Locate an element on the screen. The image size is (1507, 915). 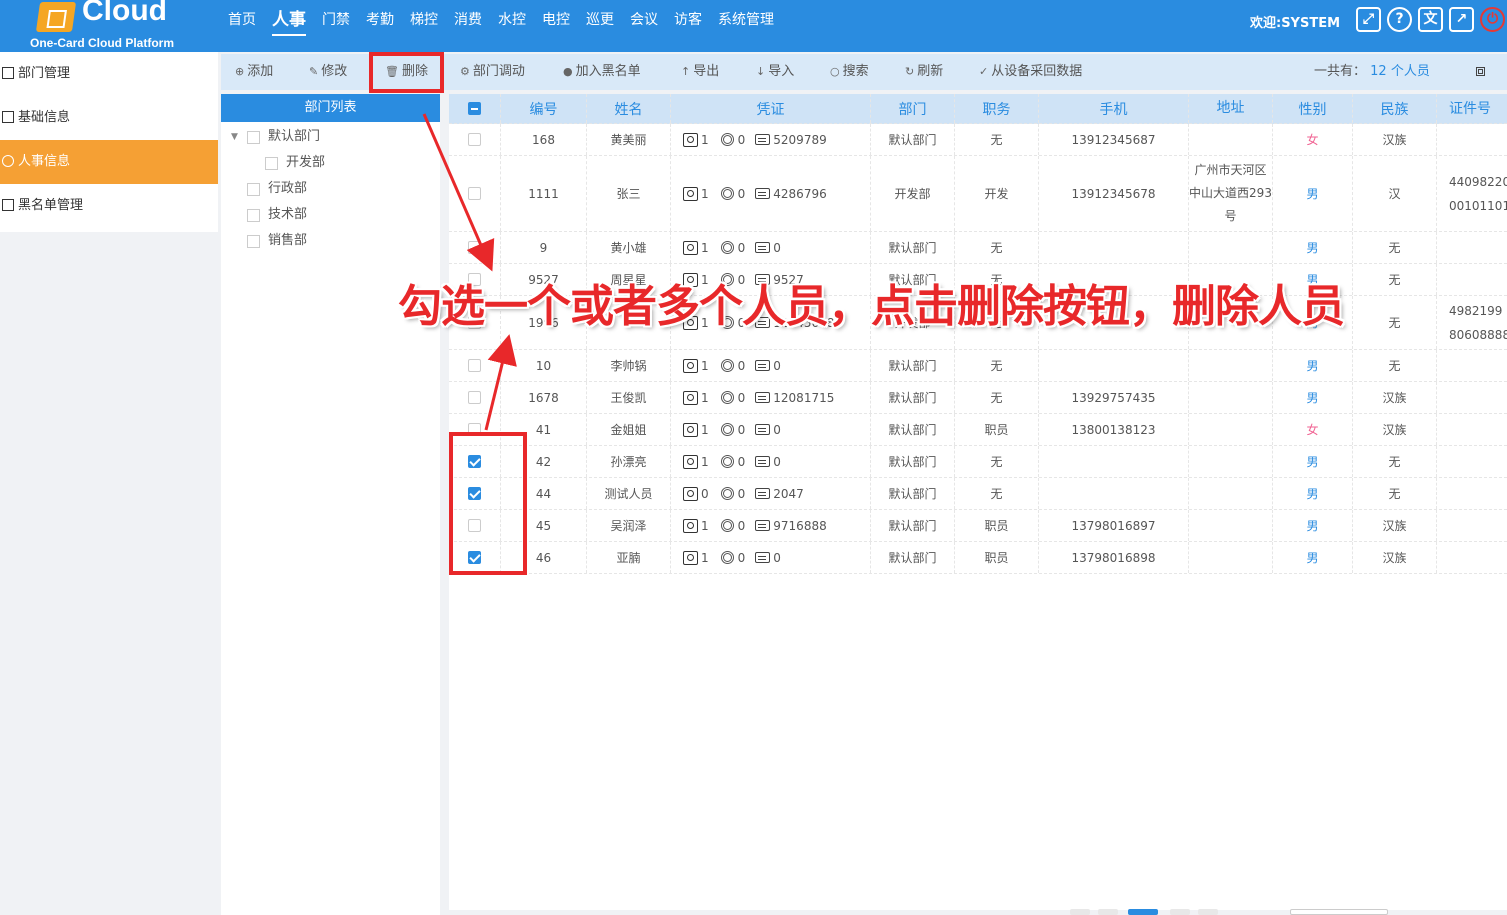
search-button: ○ 搜索 is located at coordinates (849, 72).